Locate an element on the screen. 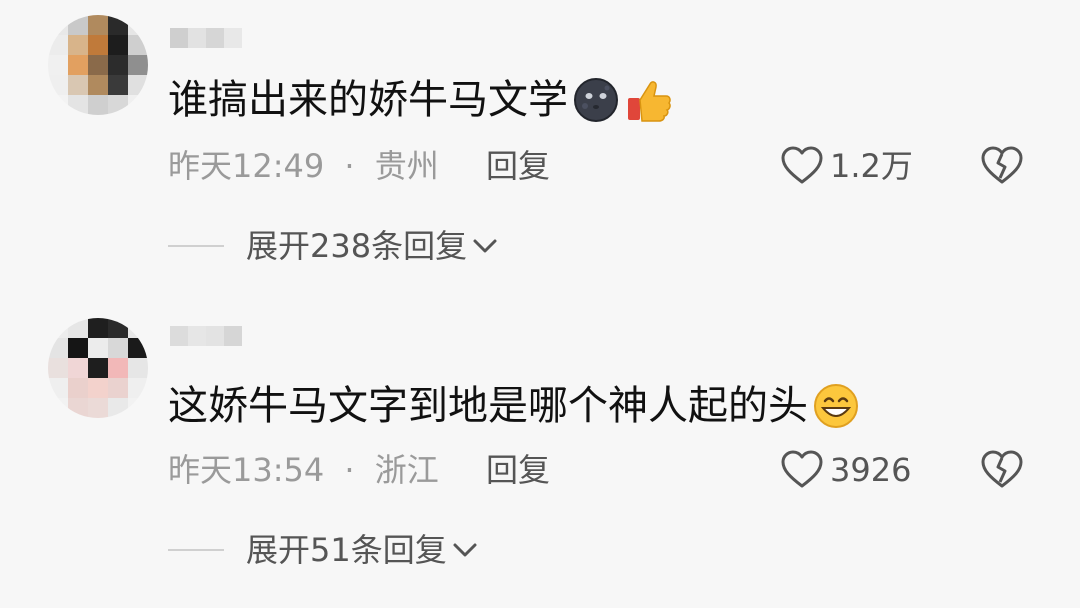  grinning-face-emoji is located at coordinates (836, 406).